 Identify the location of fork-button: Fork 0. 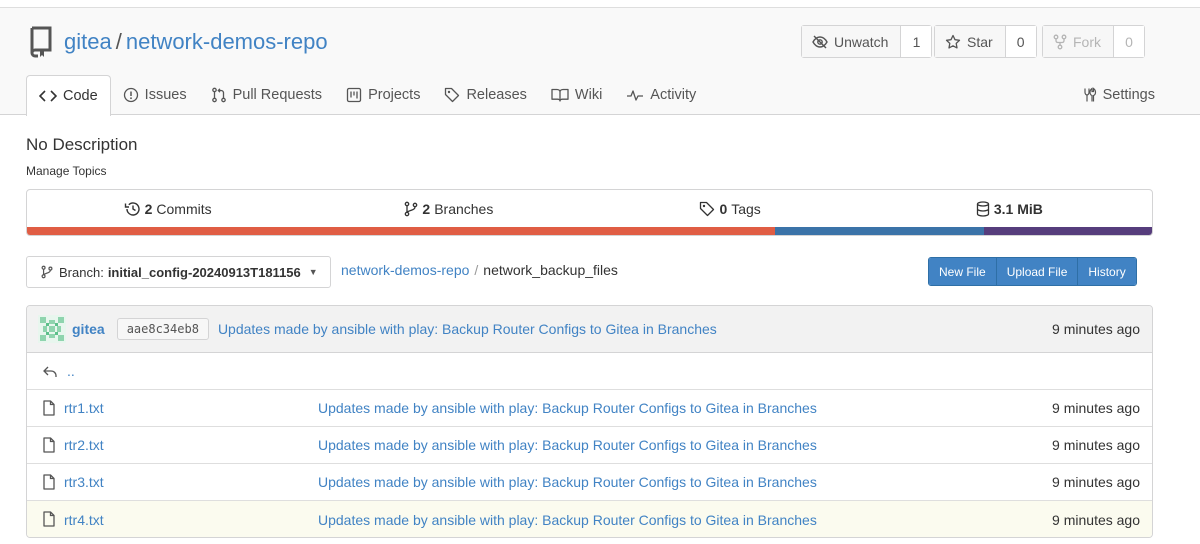
(1093, 41).